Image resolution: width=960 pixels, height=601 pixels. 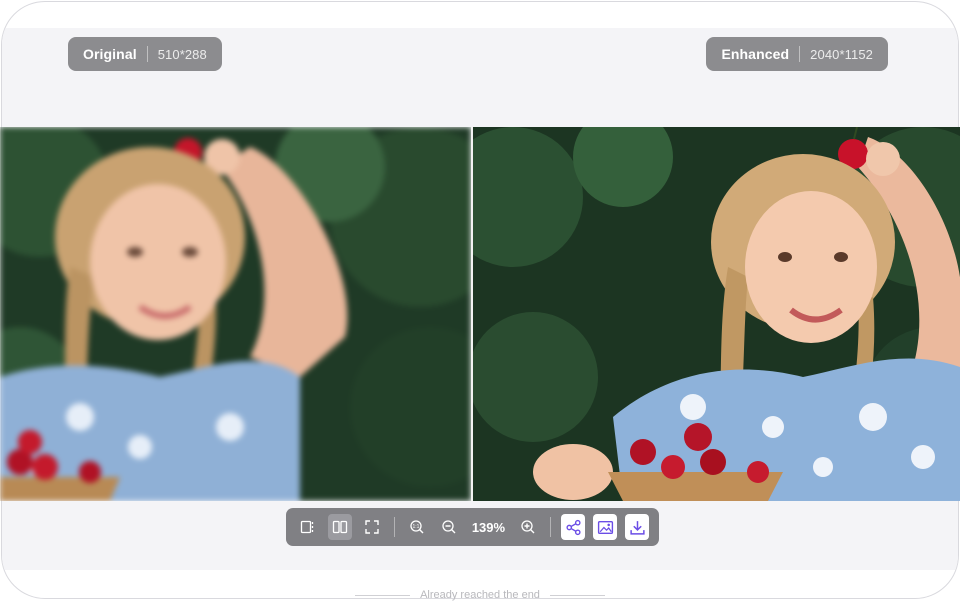 I want to click on share-button, so click(x=573, y=527).